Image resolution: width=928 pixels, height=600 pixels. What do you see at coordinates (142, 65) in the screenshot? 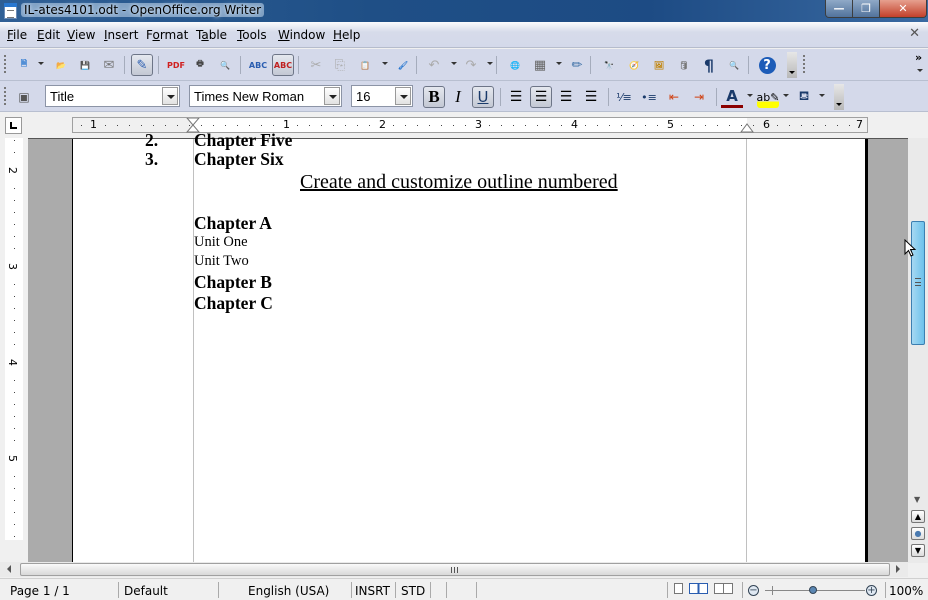
I see `edit-file-button: ✎` at bounding box center [142, 65].